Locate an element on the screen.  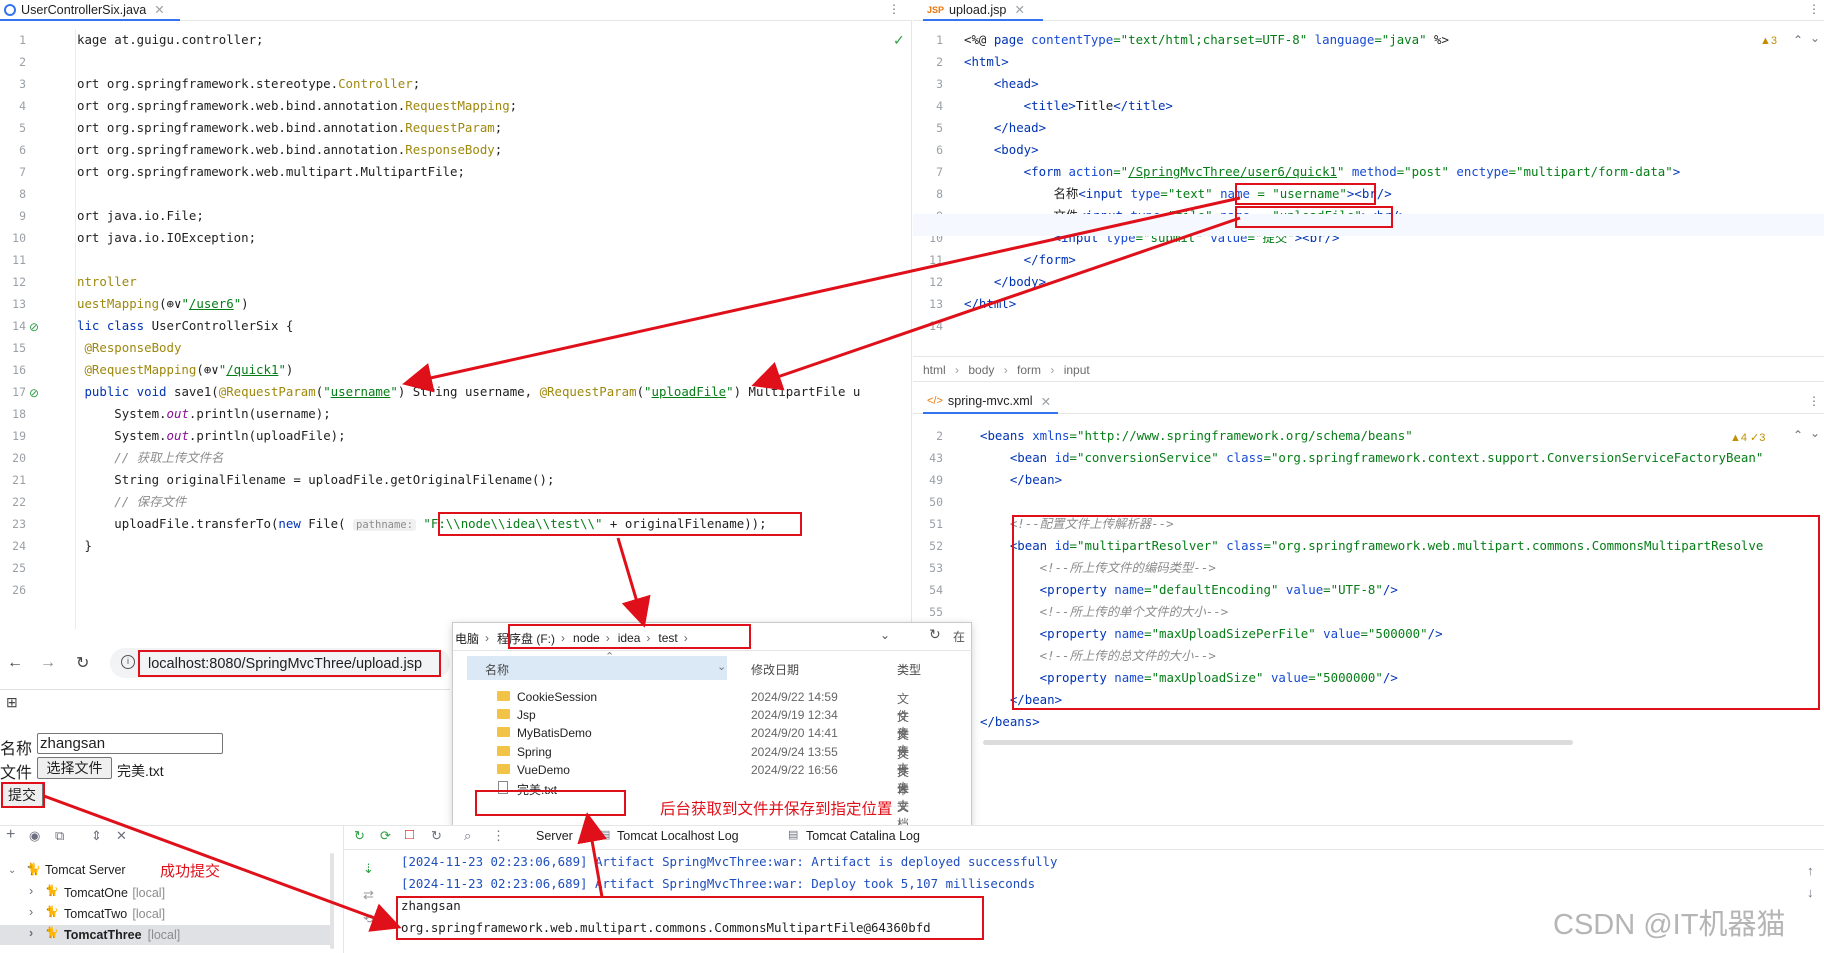
arrow-saved-file is located at coordinates (592, 855).